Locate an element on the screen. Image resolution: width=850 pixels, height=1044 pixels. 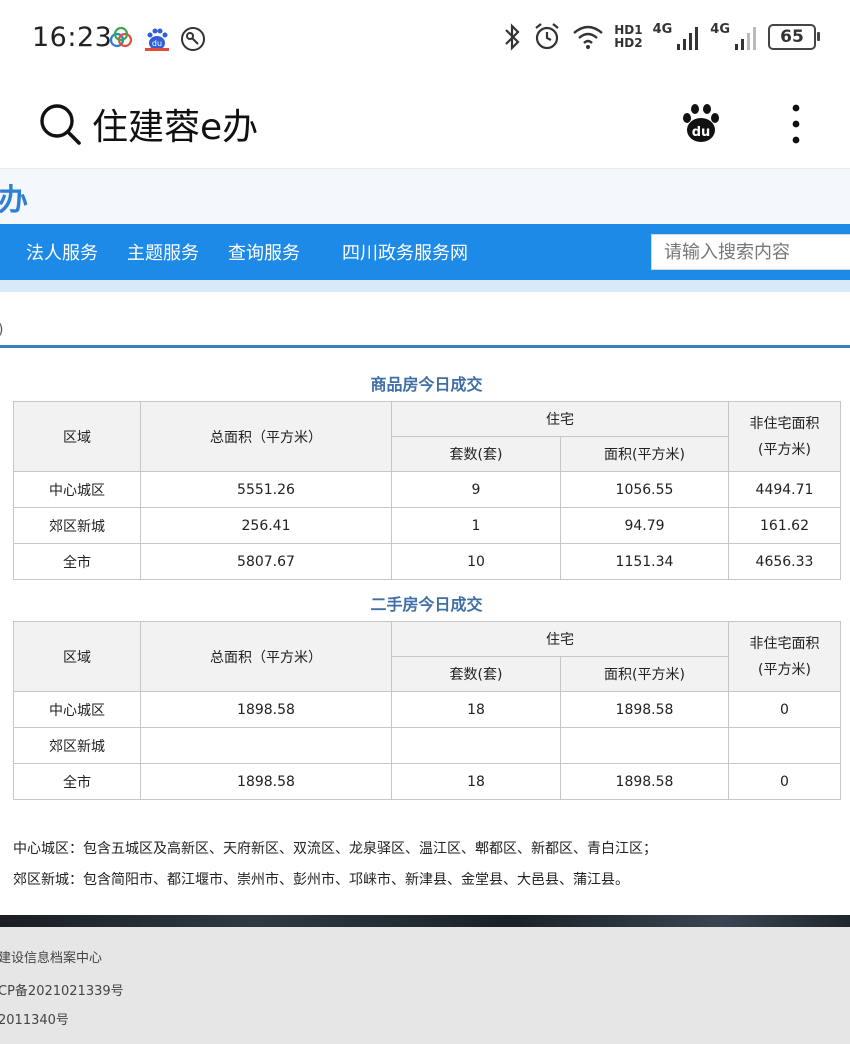
status-bar: 16:23 du HD1 HD2 4G 4G 65 is located at coordinates (425, 40).